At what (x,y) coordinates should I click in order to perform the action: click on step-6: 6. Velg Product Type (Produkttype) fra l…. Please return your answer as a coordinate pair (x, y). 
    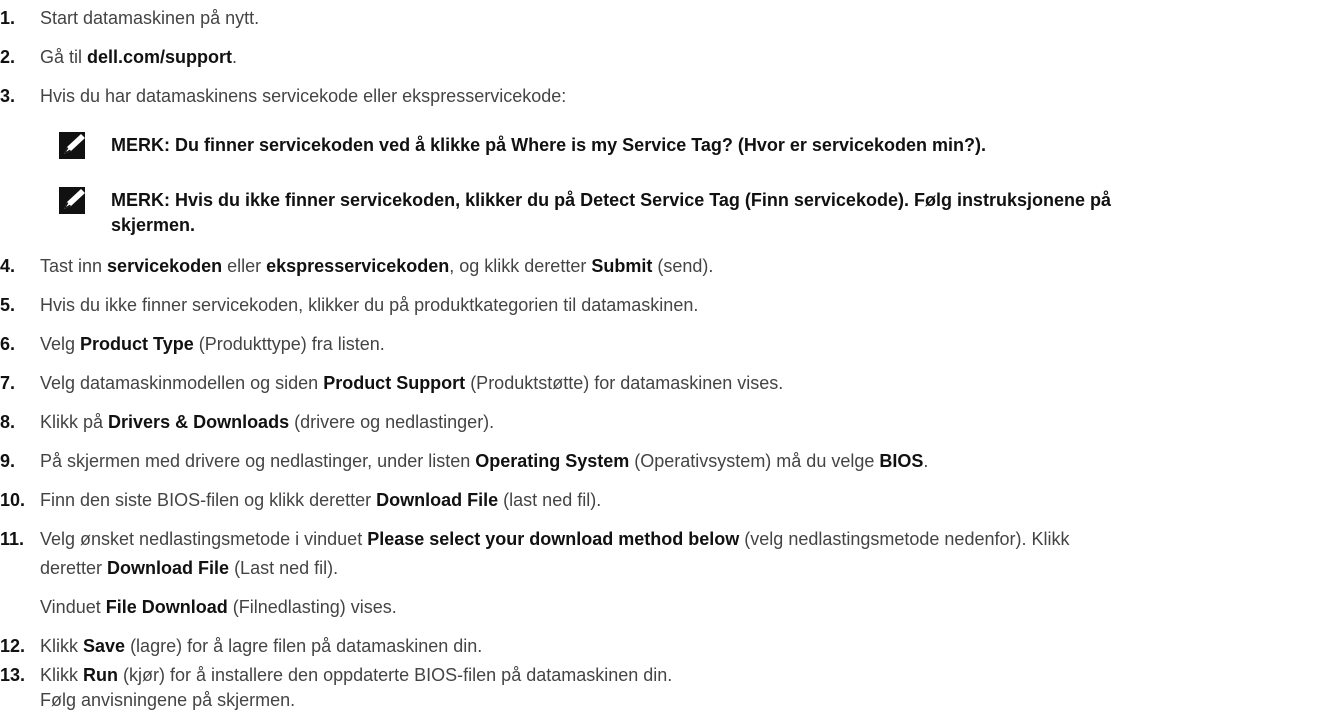
    Looking at the image, I should click on (192, 344).